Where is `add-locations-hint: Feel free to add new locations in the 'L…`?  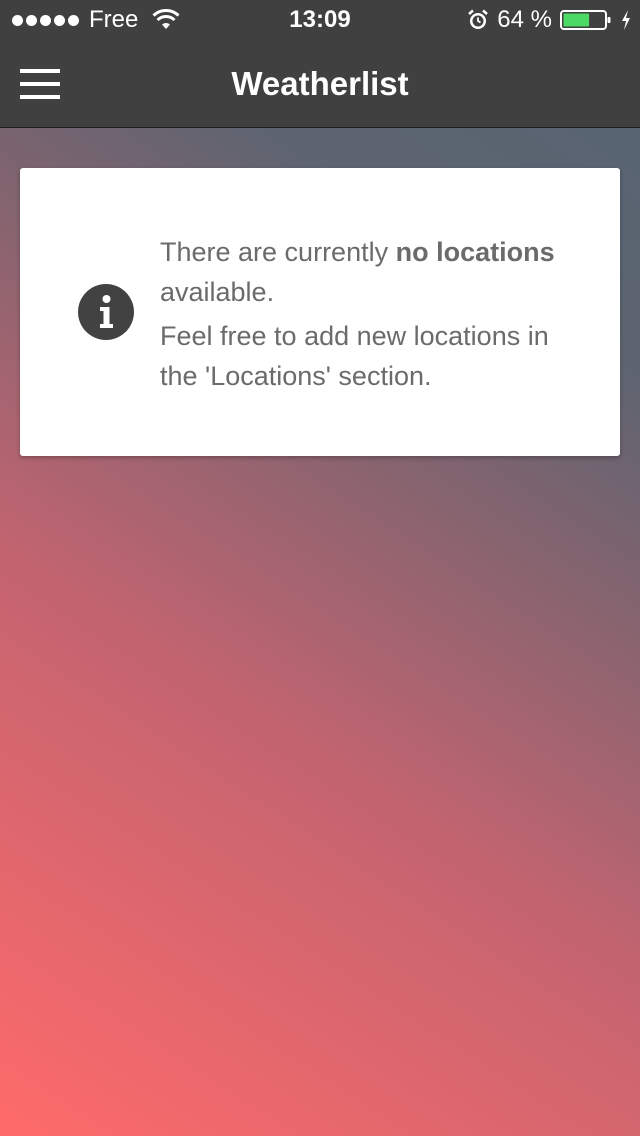 add-locations-hint: Feel free to add new locations in the 'L… is located at coordinates (354, 356).